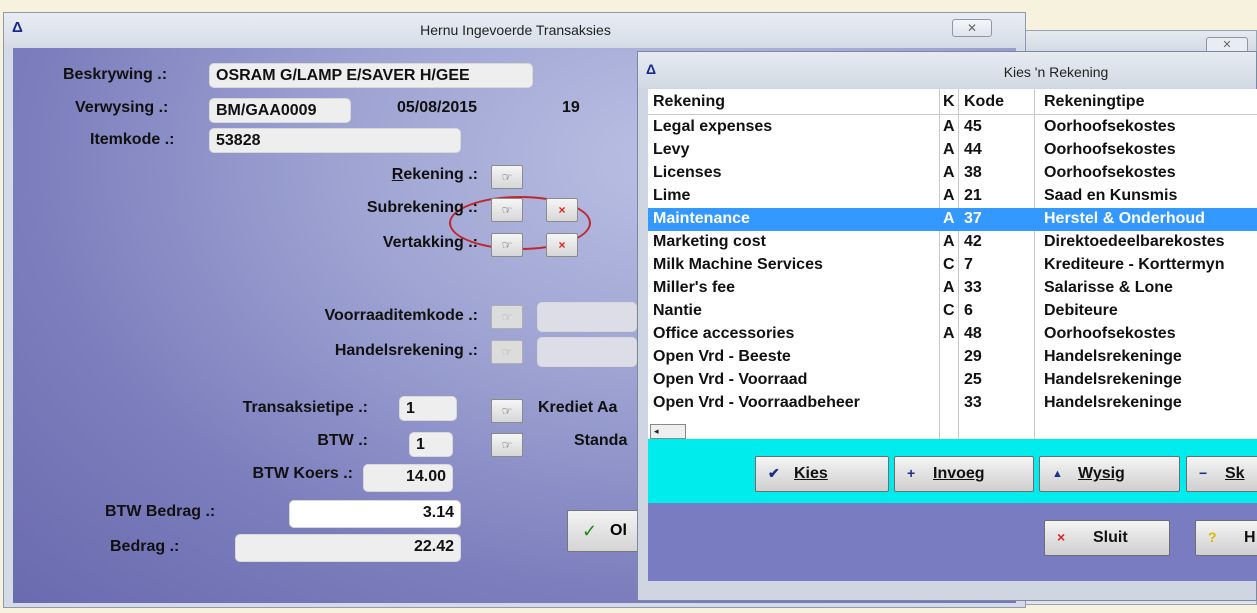 The height and width of the screenshot is (613, 1257). Describe the element at coordinates (952, 311) in the screenshot. I see `table-row: Nantie C 6 Debiteure` at that location.